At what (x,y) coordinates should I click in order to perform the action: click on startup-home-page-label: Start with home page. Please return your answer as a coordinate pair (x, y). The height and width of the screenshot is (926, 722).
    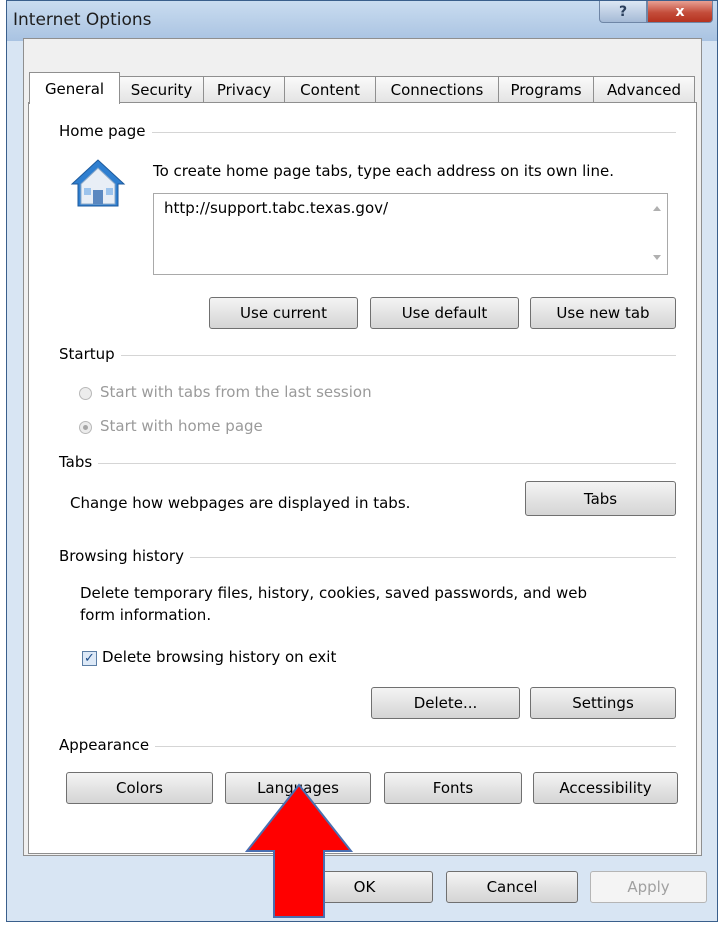
    Looking at the image, I should click on (181, 426).